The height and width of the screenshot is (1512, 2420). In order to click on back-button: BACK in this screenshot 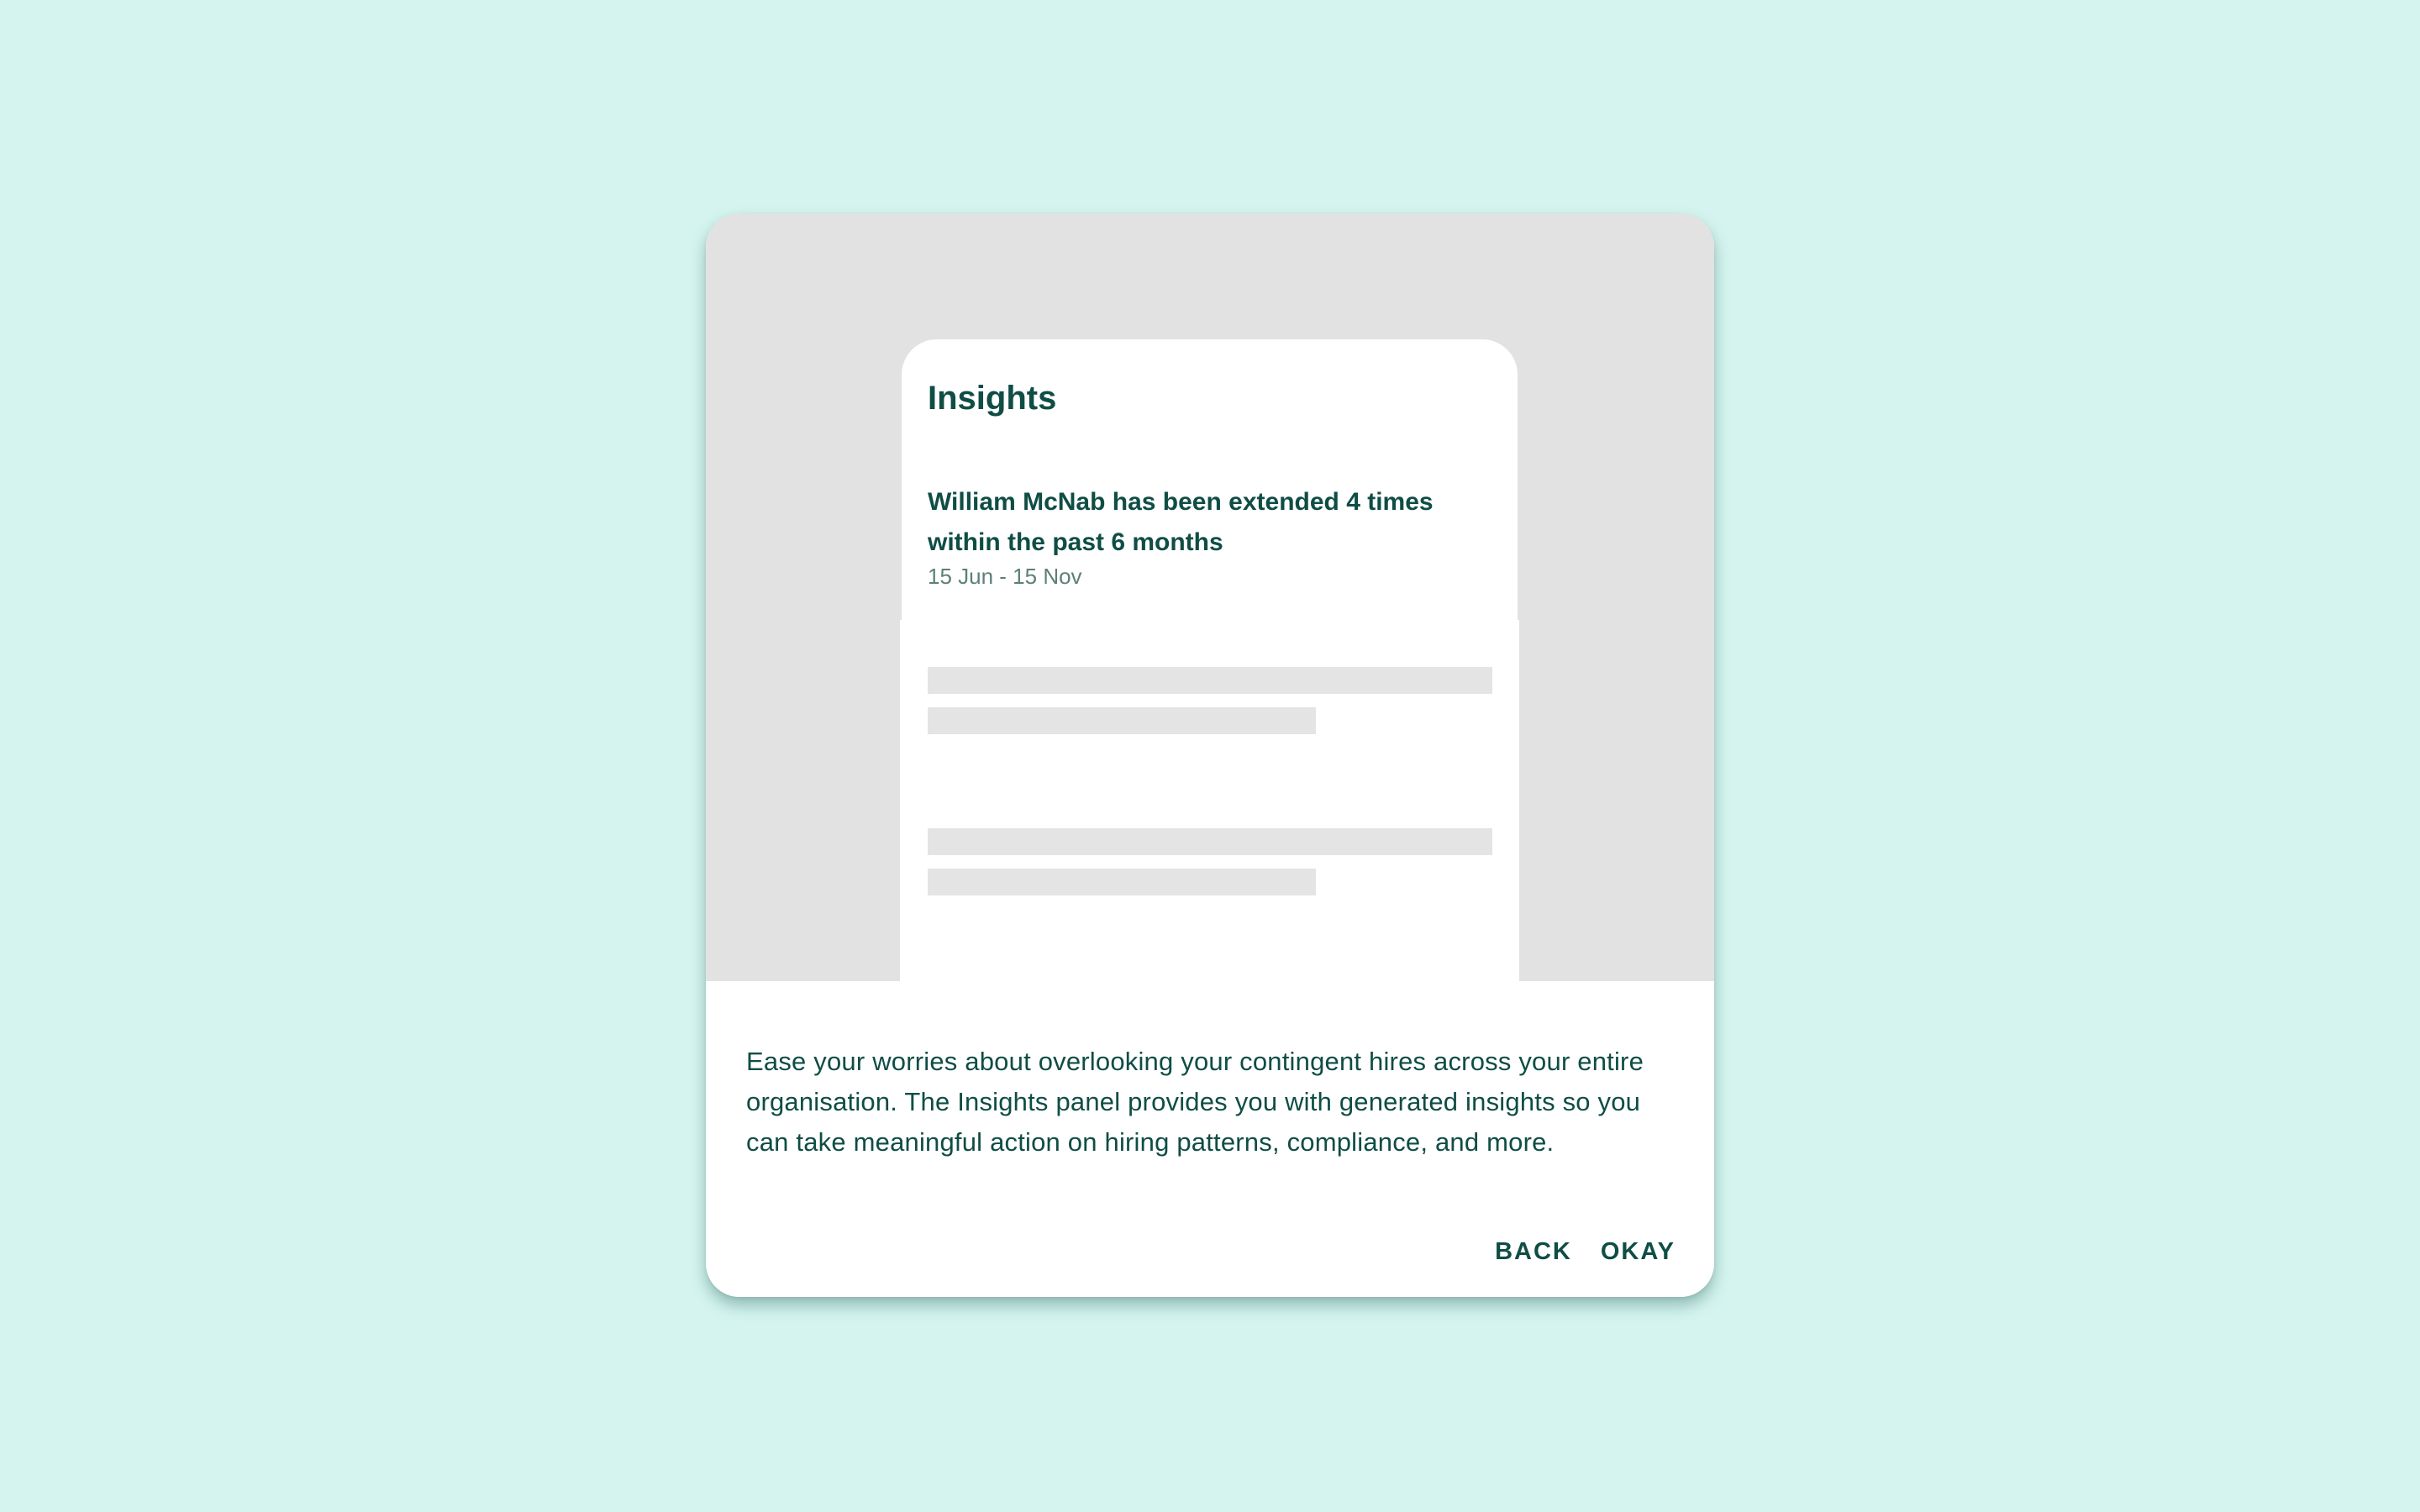, I will do `click(1533, 1251)`.